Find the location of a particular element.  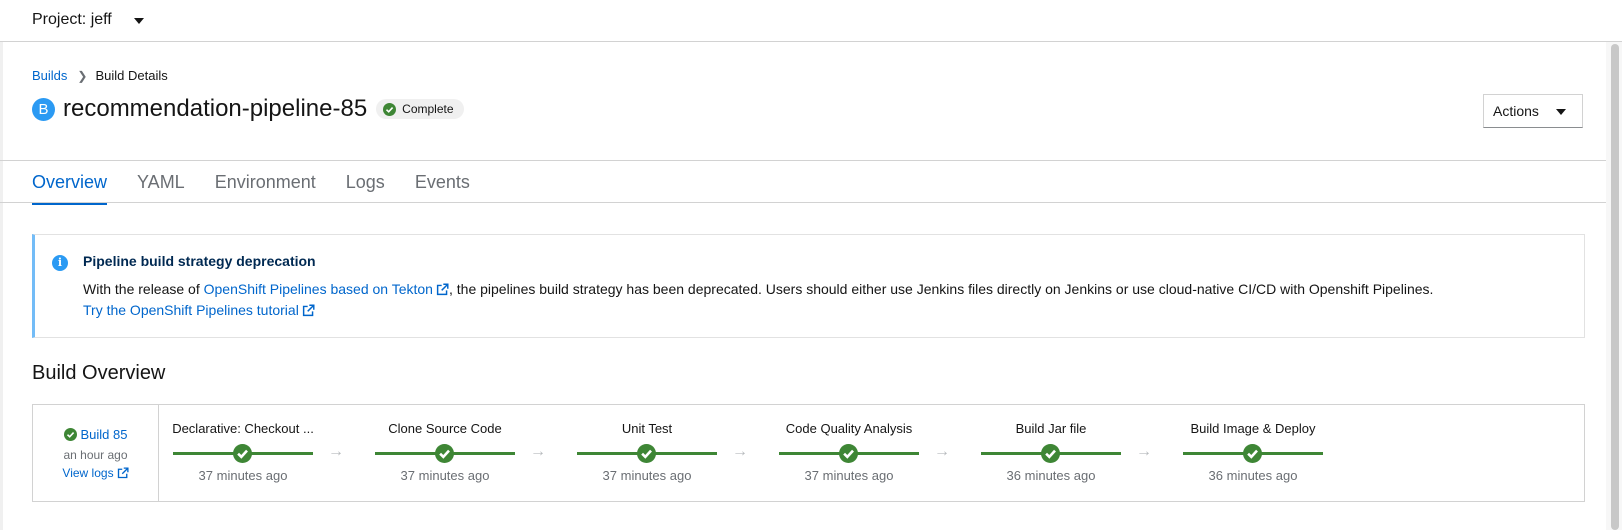

status-badge: Complete is located at coordinates (420, 109).